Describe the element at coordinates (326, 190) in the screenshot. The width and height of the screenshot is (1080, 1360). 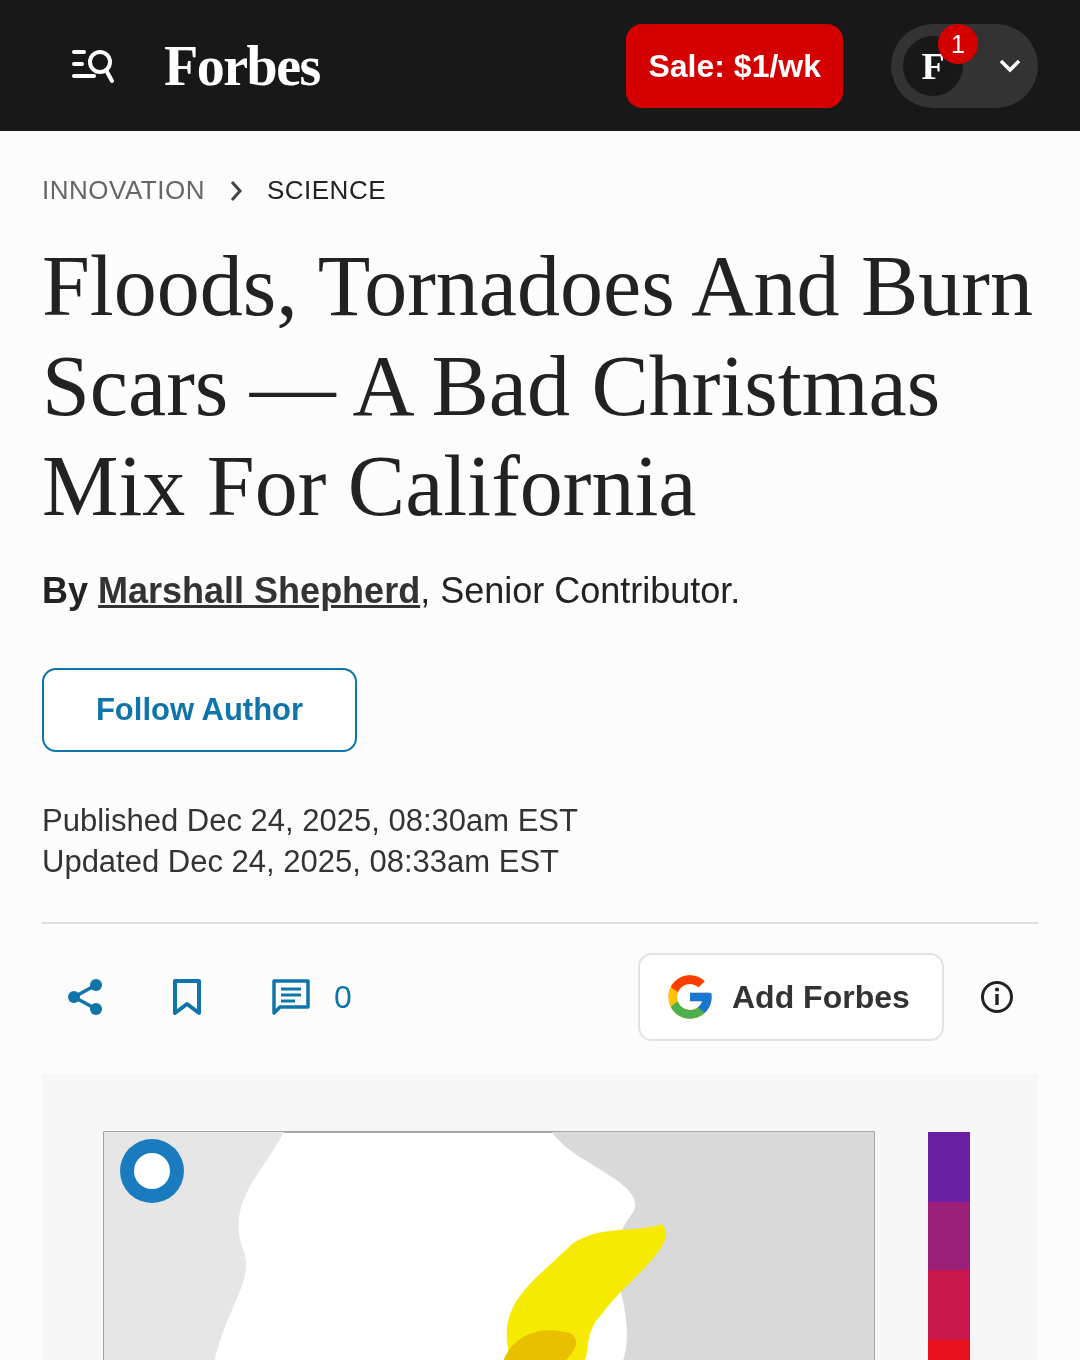
I see `breadcrumb-link: SCIENCE` at that location.